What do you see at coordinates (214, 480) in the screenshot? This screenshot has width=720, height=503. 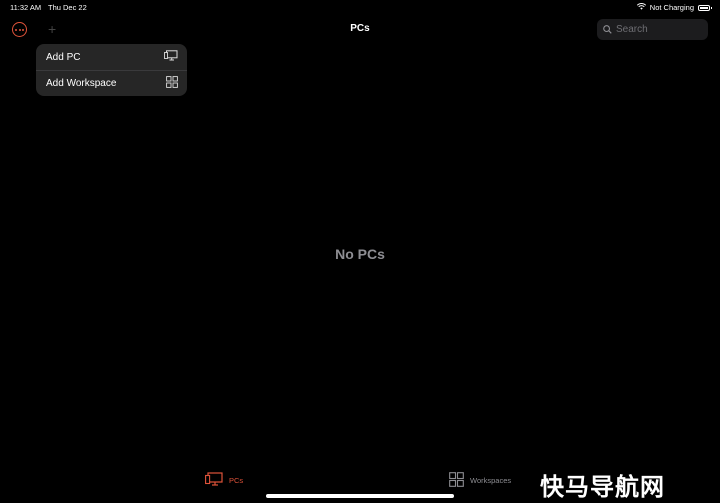 I see `monitor-icon` at bounding box center [214, 480].